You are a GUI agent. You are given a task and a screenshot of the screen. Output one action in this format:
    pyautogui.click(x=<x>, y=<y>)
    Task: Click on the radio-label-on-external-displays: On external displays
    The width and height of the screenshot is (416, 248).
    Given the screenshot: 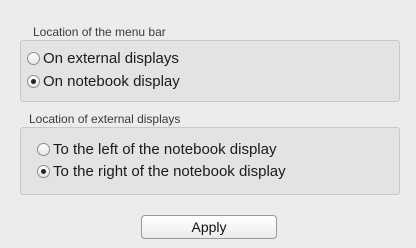 What is the action you would take?
    pyautogui.click(x=111, y=58)
    